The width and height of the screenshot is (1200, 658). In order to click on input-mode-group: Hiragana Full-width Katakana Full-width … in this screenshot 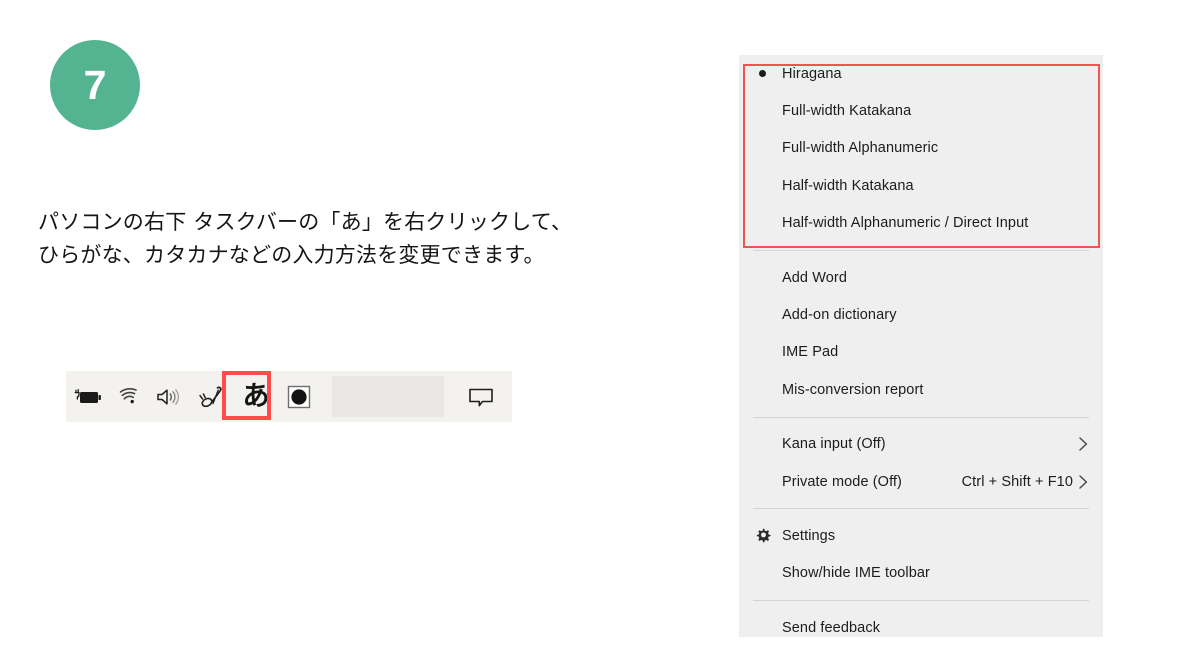, I will do `click(921, 148)`.